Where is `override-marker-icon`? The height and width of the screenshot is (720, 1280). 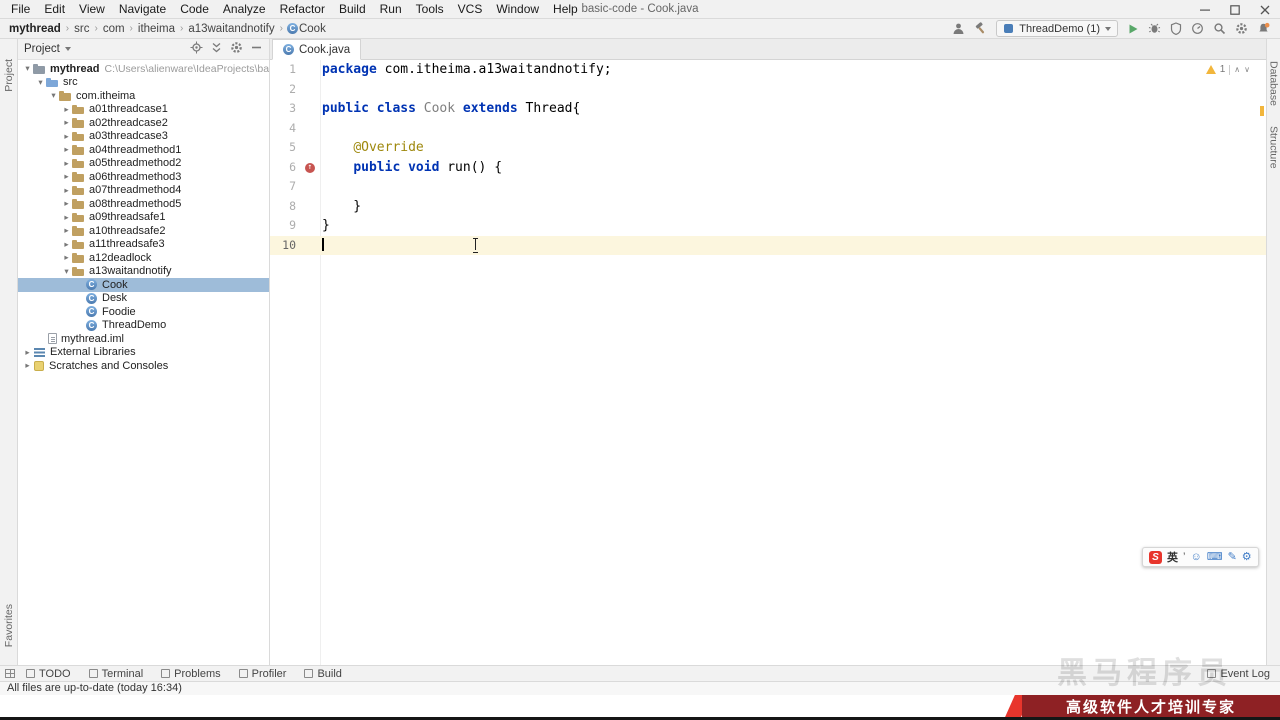
override-marker-icon is located at coordinates (309, 168).